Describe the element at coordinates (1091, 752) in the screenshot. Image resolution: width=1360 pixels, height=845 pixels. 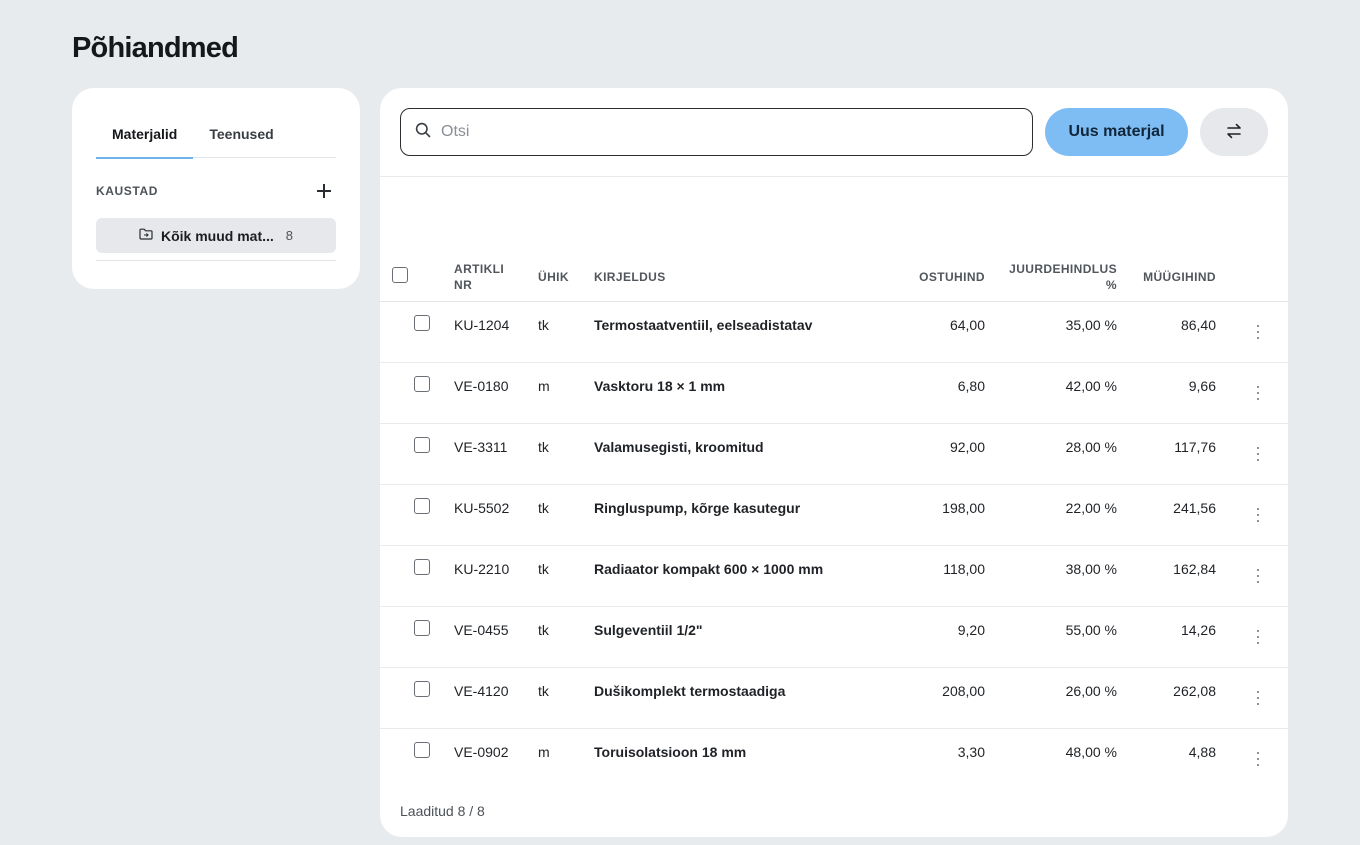
I see `markup-percent: 48,00 %` at that location.